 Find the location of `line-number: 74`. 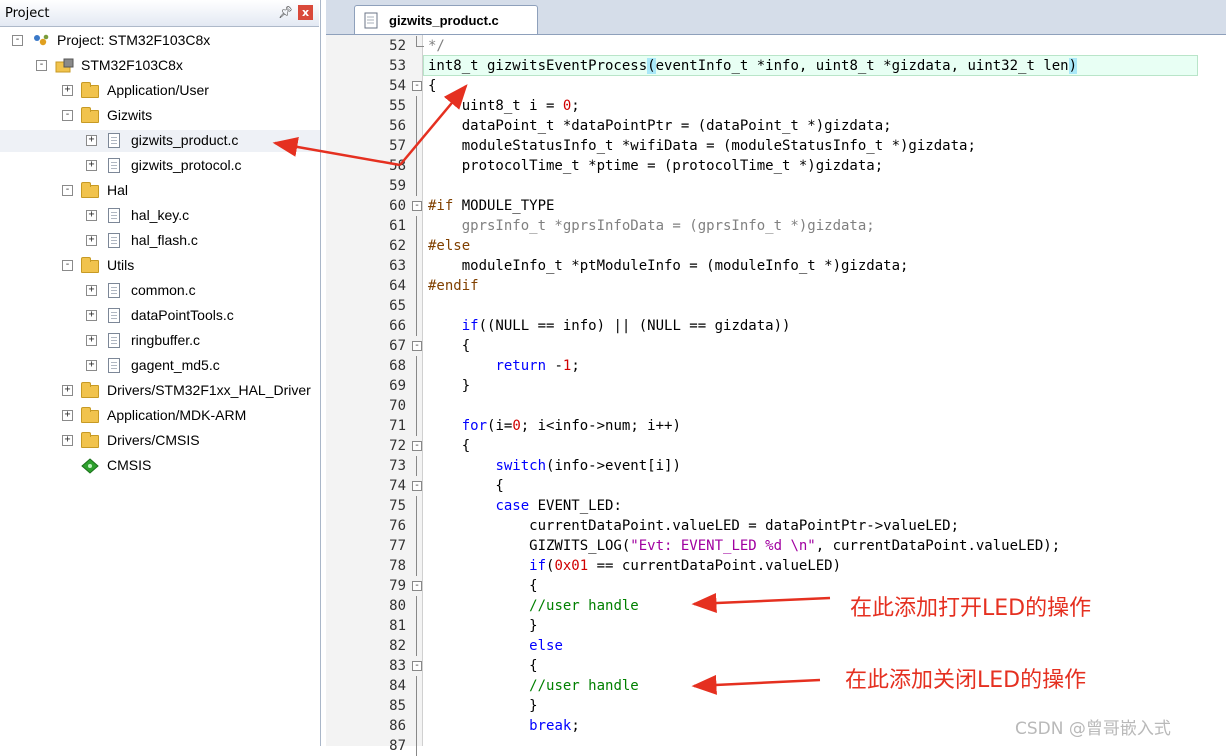

line-number: 74 is located at coordinates (397, 486).